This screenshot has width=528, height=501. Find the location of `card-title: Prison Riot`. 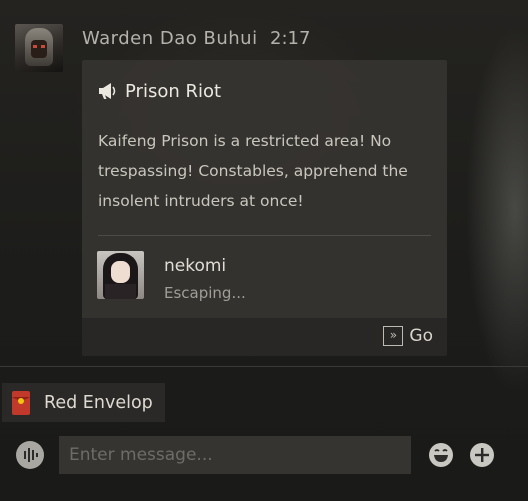

card-title: Prison Riot is located at coordinates (173, 91).